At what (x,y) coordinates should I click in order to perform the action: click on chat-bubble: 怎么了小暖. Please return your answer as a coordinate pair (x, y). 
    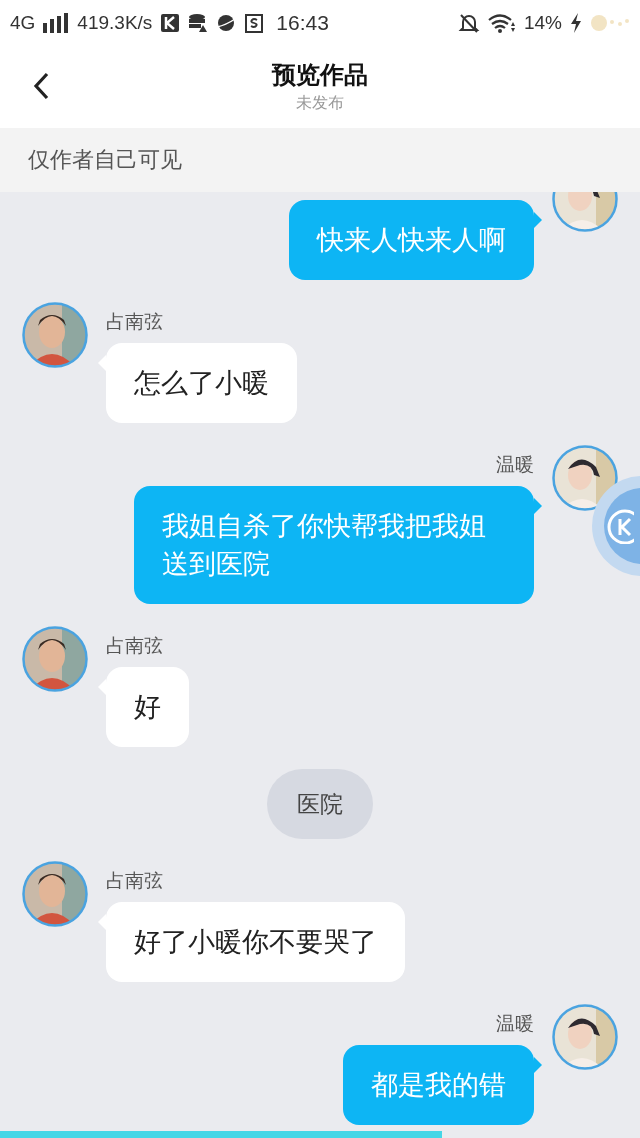
    Looking at the image, I should click on (201, 383).